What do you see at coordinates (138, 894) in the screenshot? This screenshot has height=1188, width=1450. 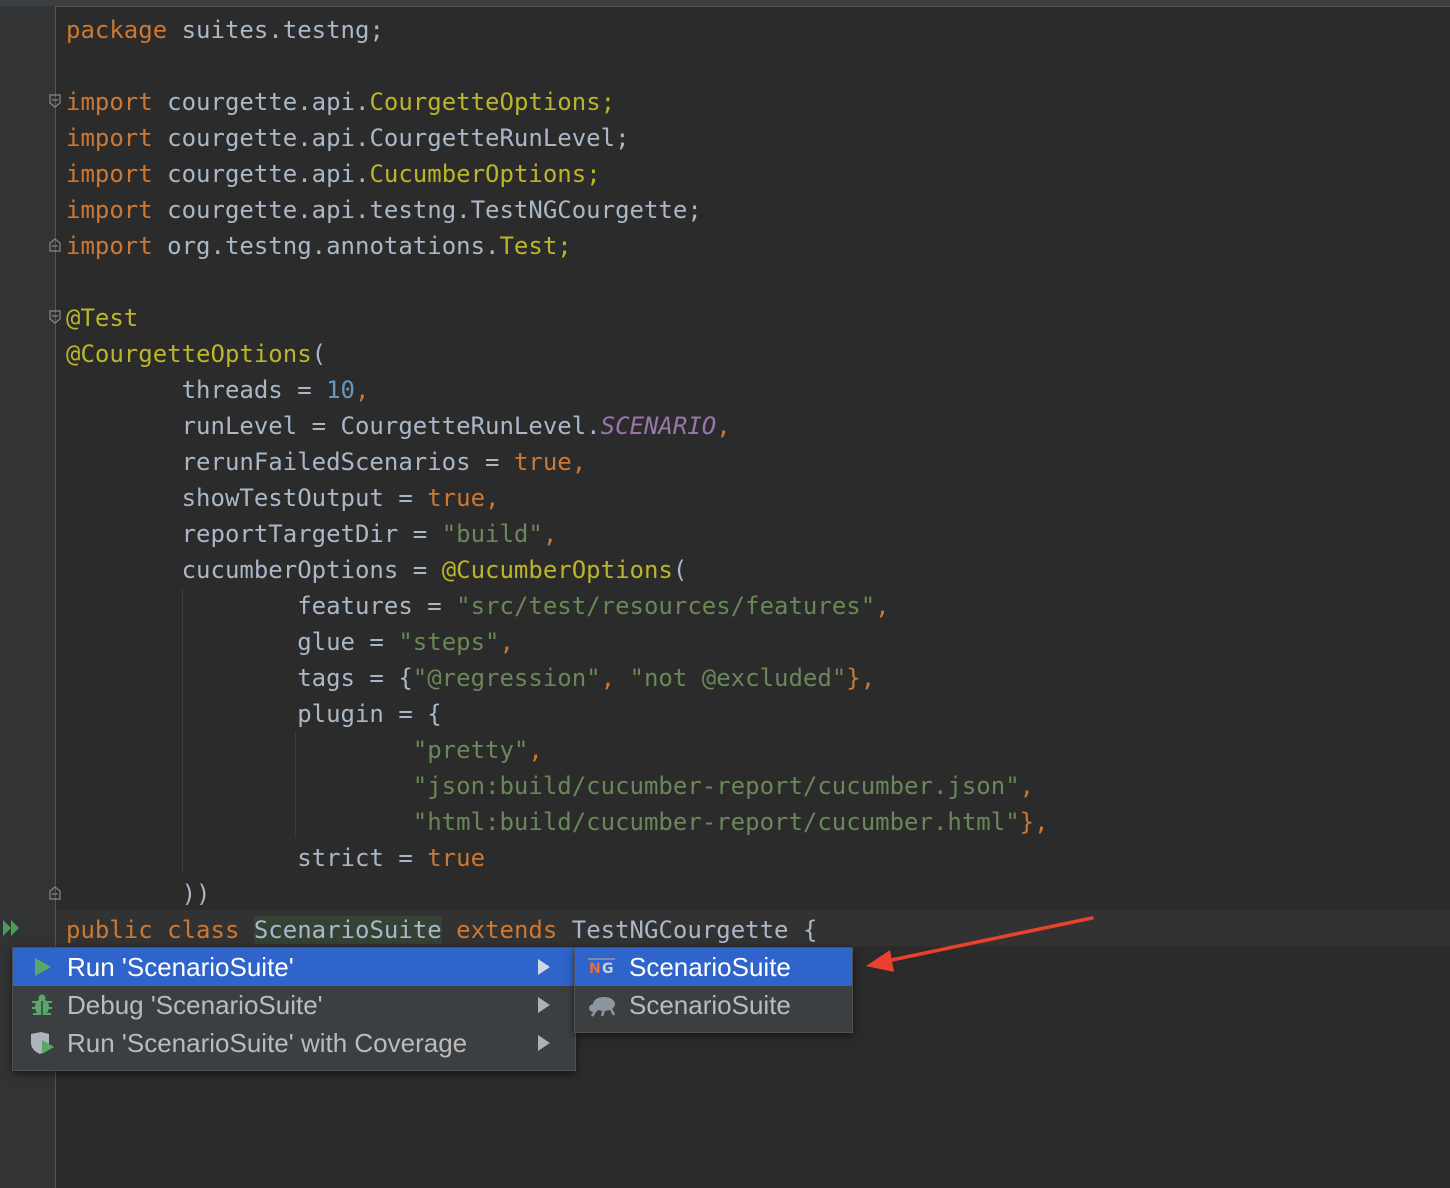 I see `code-line: ))` at bounding box center [138, 894].